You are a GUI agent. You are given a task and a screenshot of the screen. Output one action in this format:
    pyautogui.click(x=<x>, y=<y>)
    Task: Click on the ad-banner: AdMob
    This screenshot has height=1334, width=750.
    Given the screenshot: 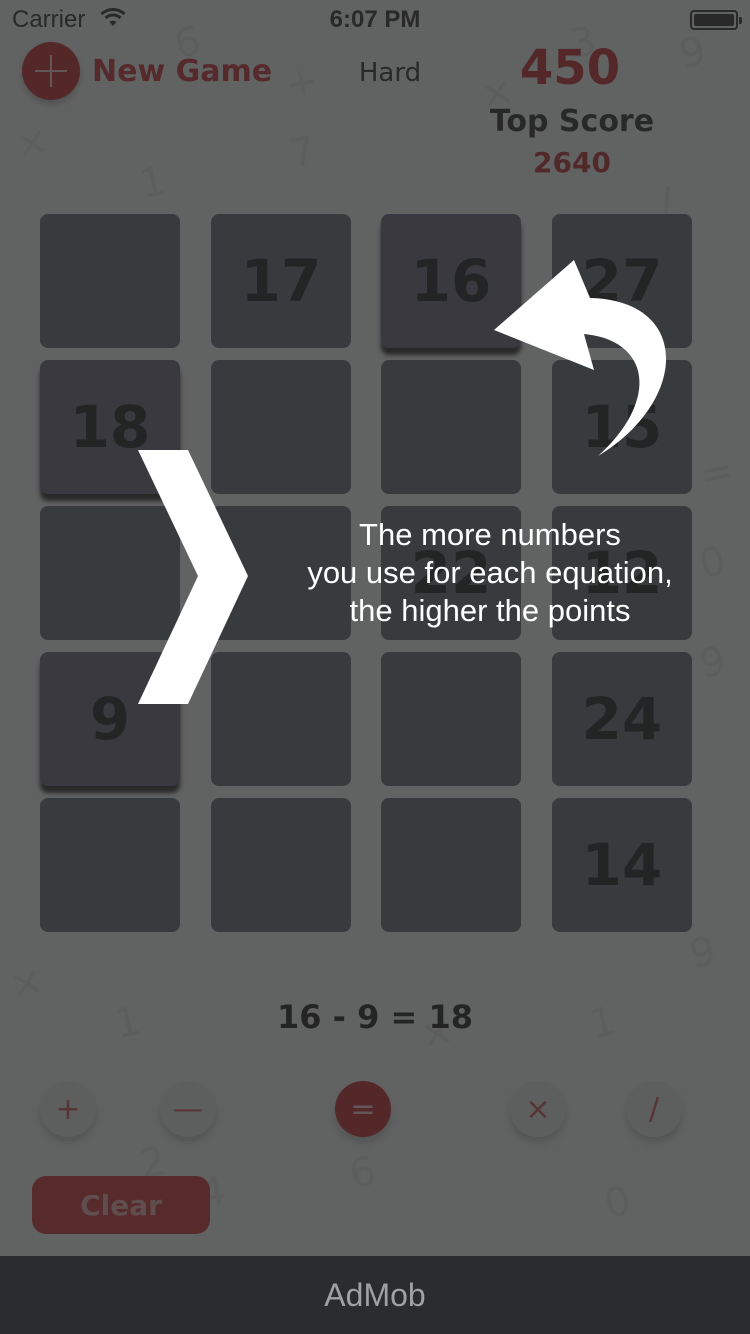 What is the action you would take?
    pyautogui.click(x=375, y=1295)
    